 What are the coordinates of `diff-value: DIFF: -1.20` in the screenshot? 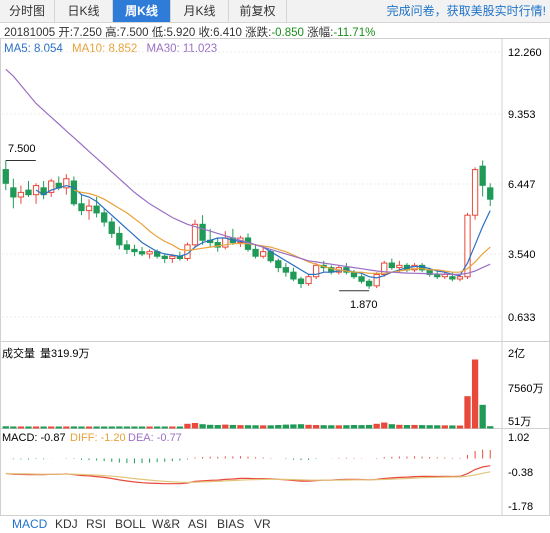 It's located at (98, 438).